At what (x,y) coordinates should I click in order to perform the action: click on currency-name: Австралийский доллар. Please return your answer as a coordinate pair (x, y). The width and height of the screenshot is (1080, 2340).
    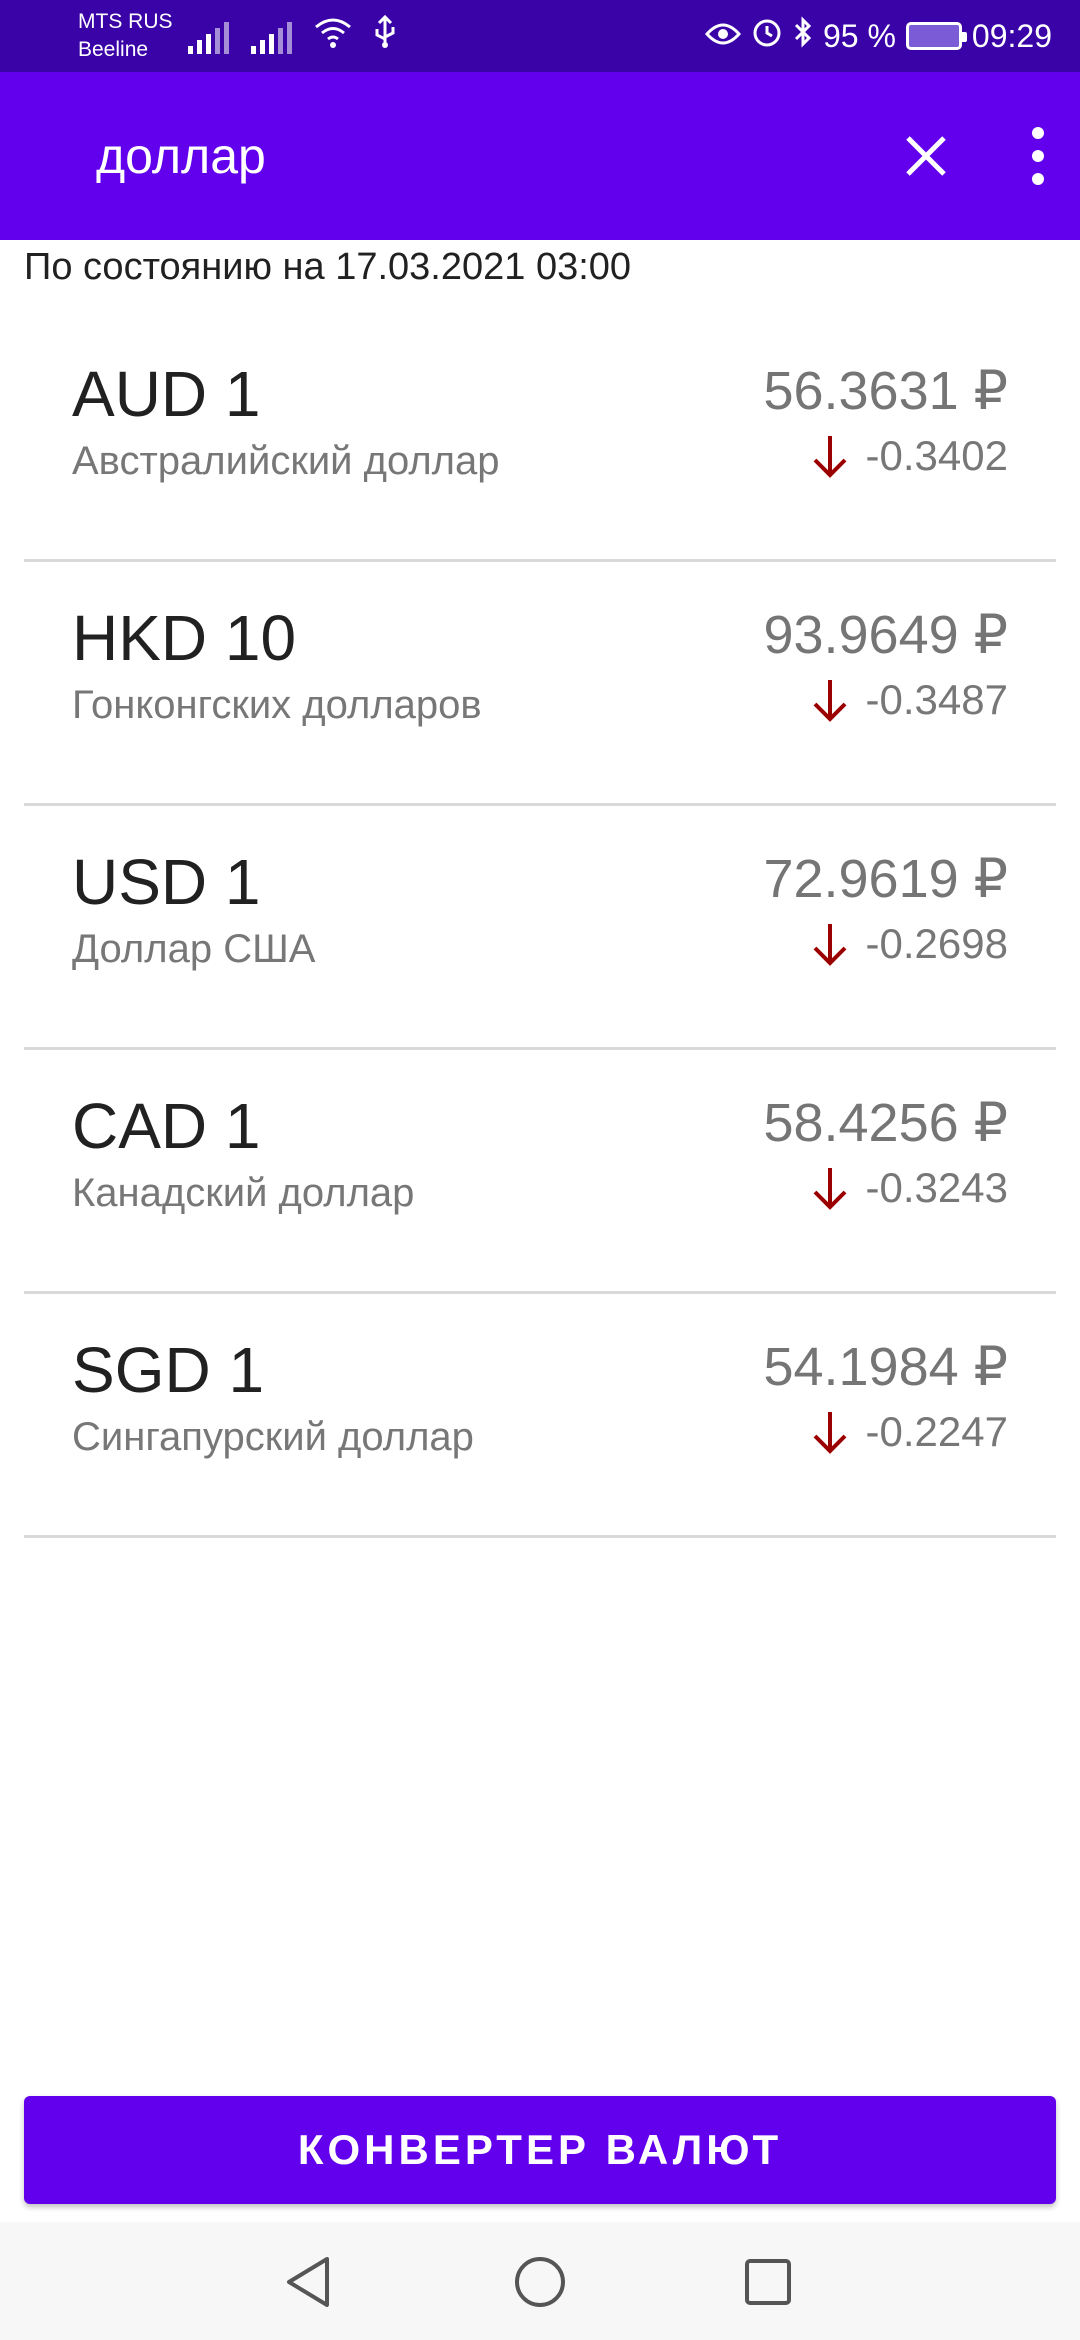
    Looking at the image, I should click on (286, 461).